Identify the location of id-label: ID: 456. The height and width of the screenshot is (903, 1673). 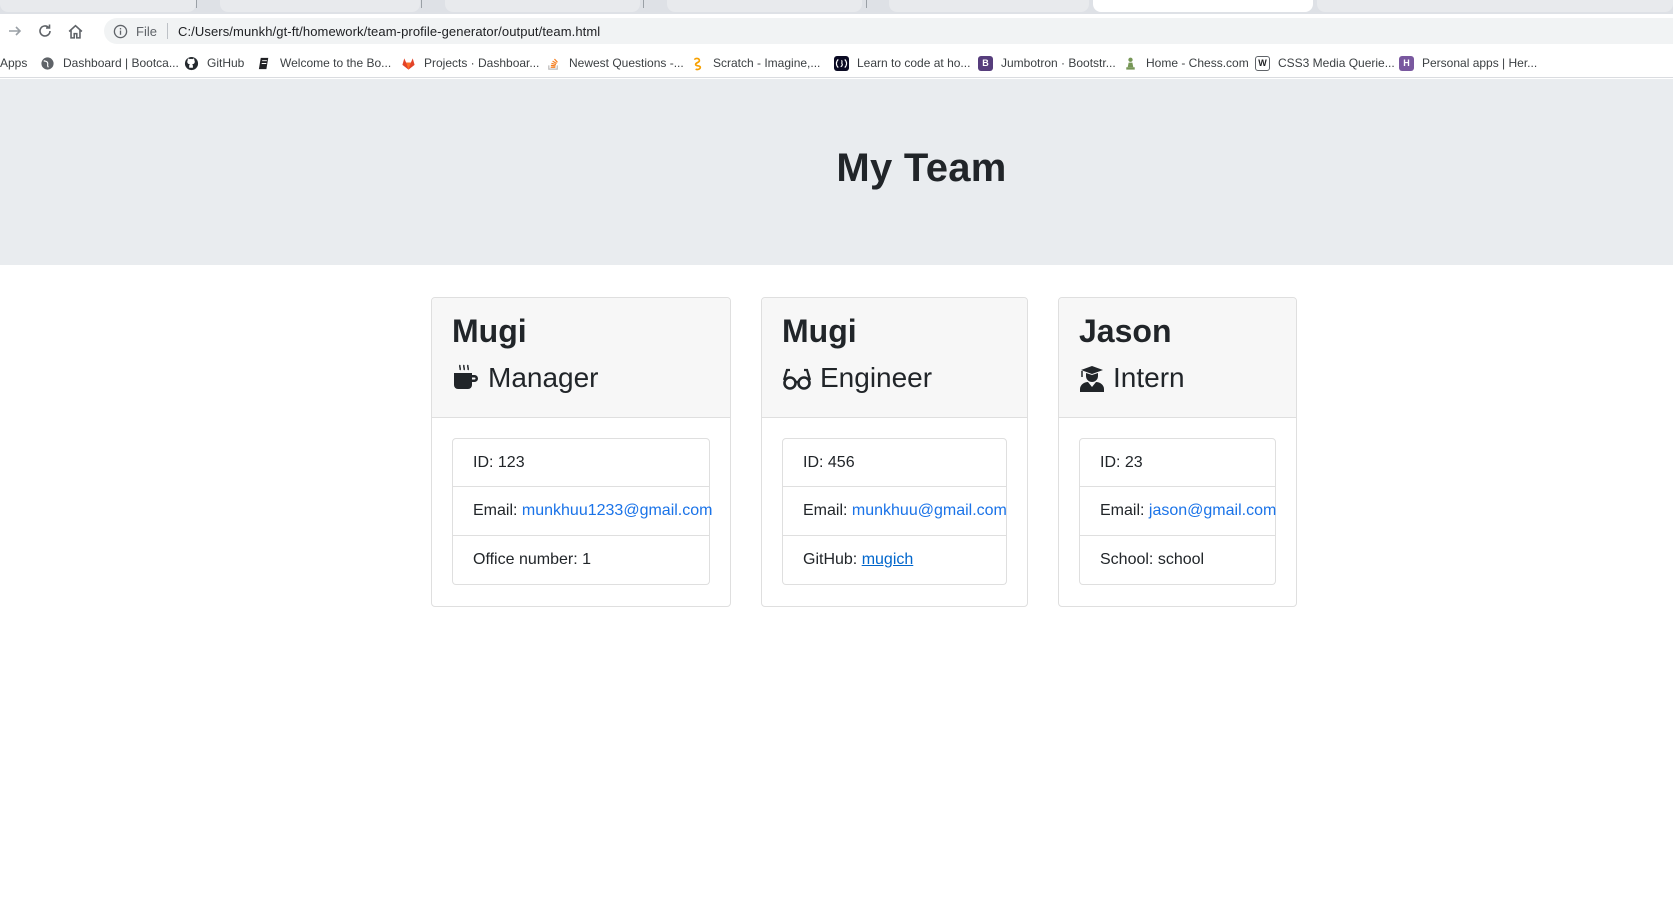
(829, 462).